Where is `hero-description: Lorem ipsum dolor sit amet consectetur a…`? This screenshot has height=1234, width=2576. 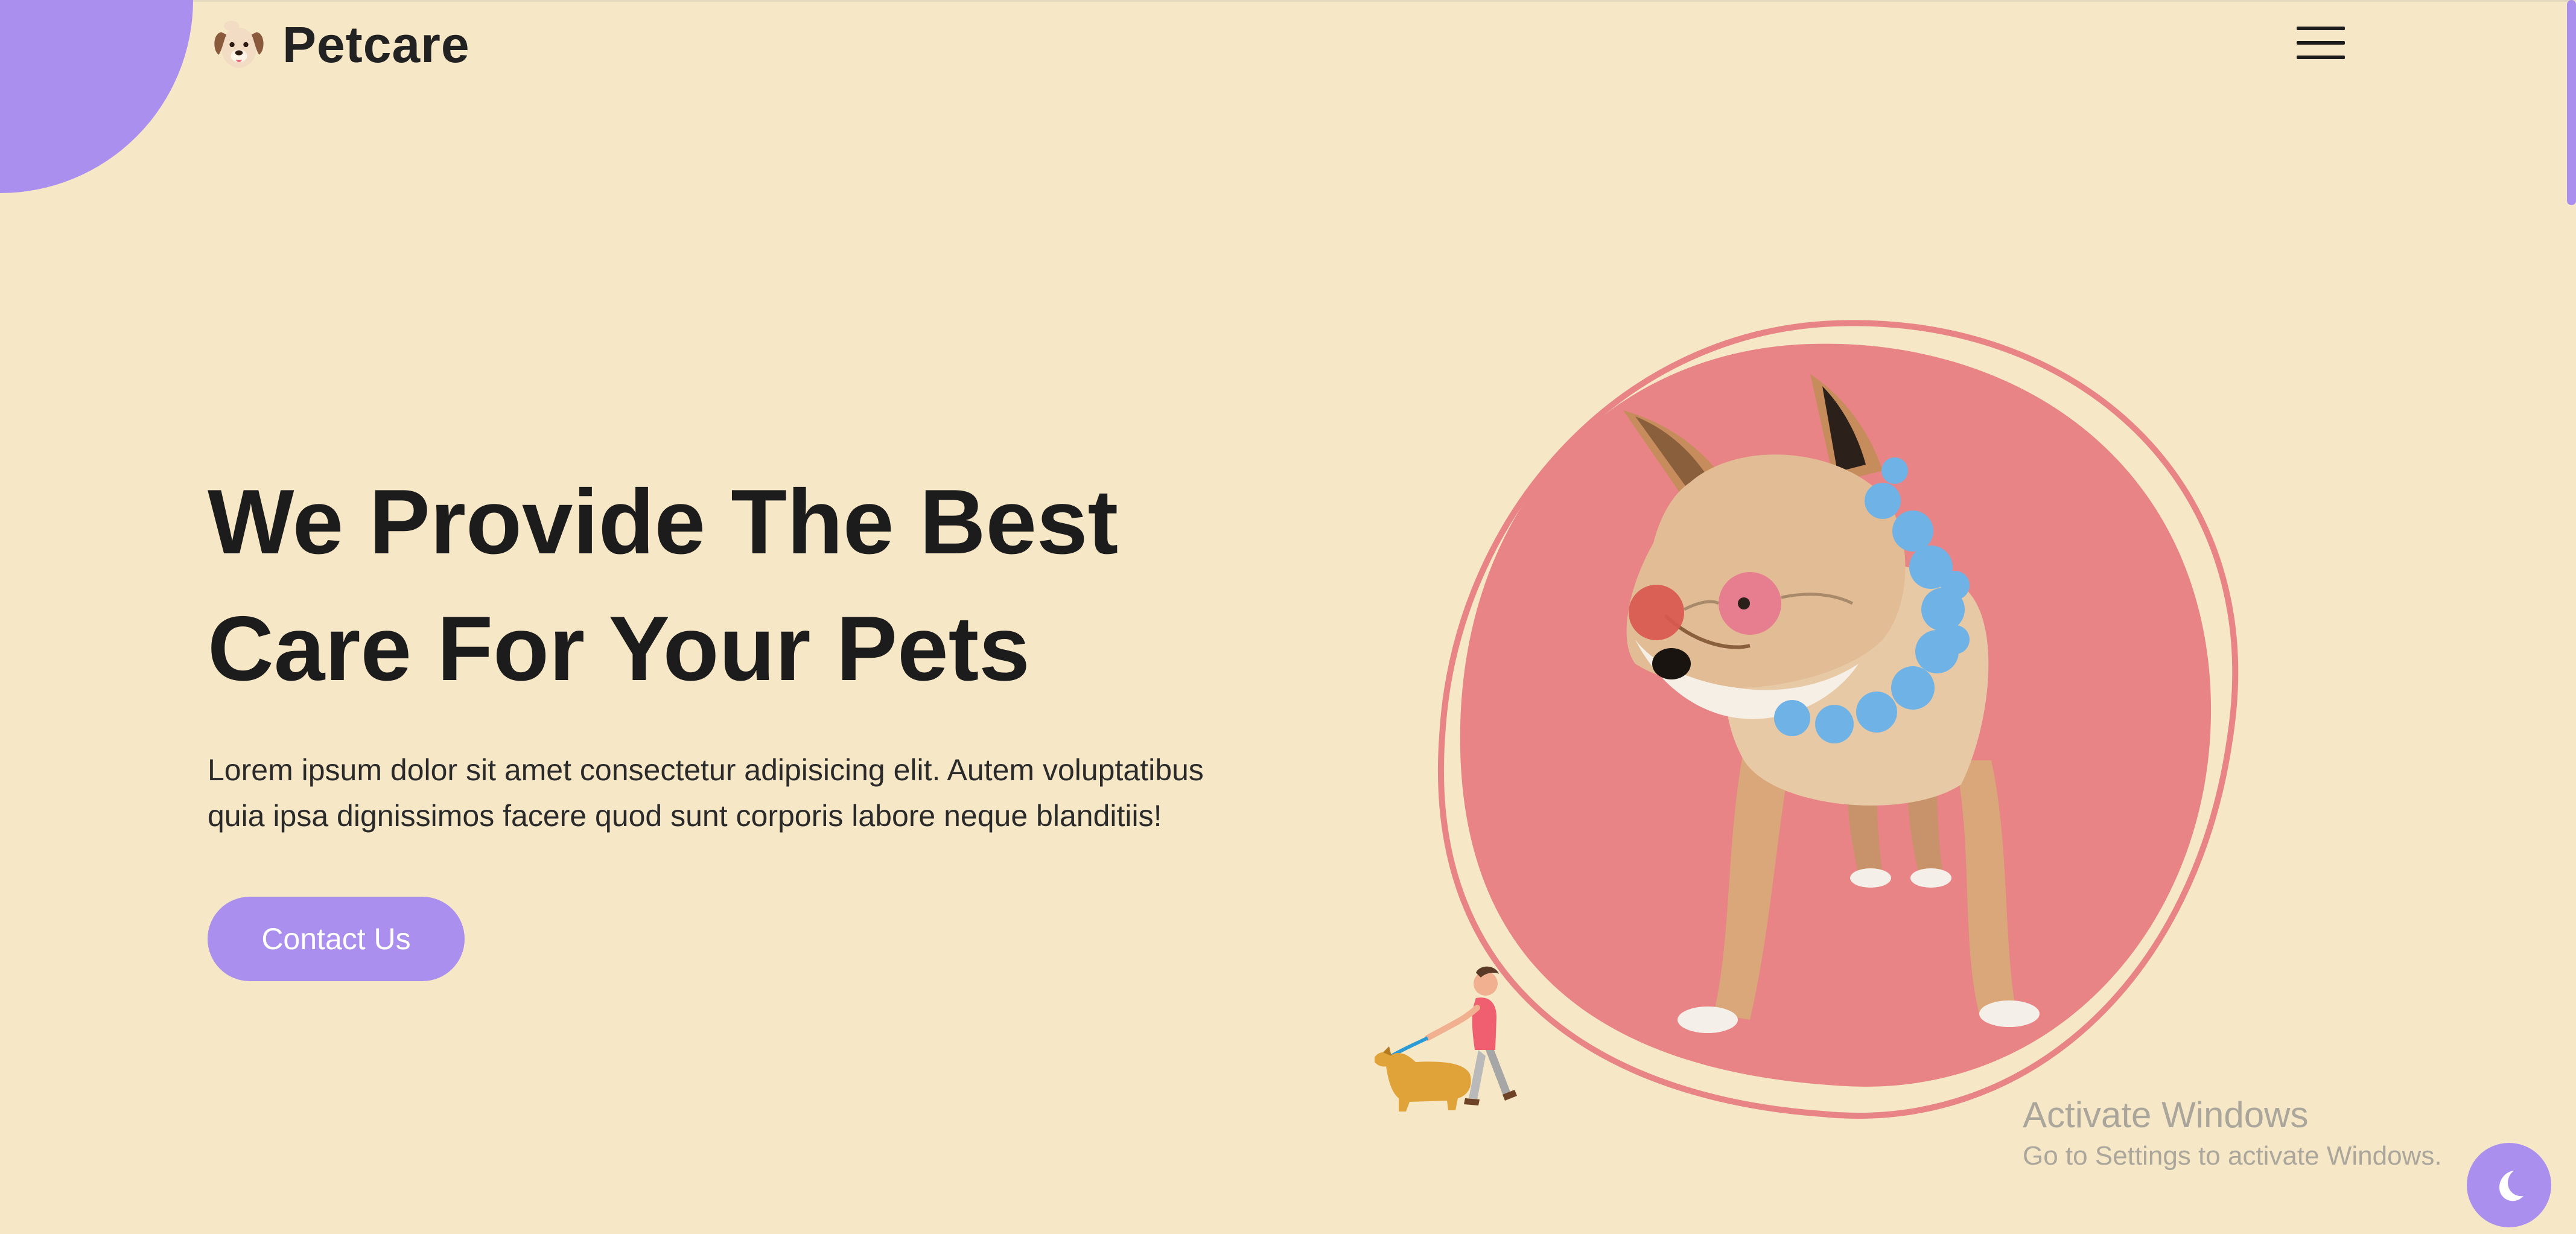 hero-description: Lorem ipsum dolor sit amet consectetur a… is located at coordinates (733, 793).